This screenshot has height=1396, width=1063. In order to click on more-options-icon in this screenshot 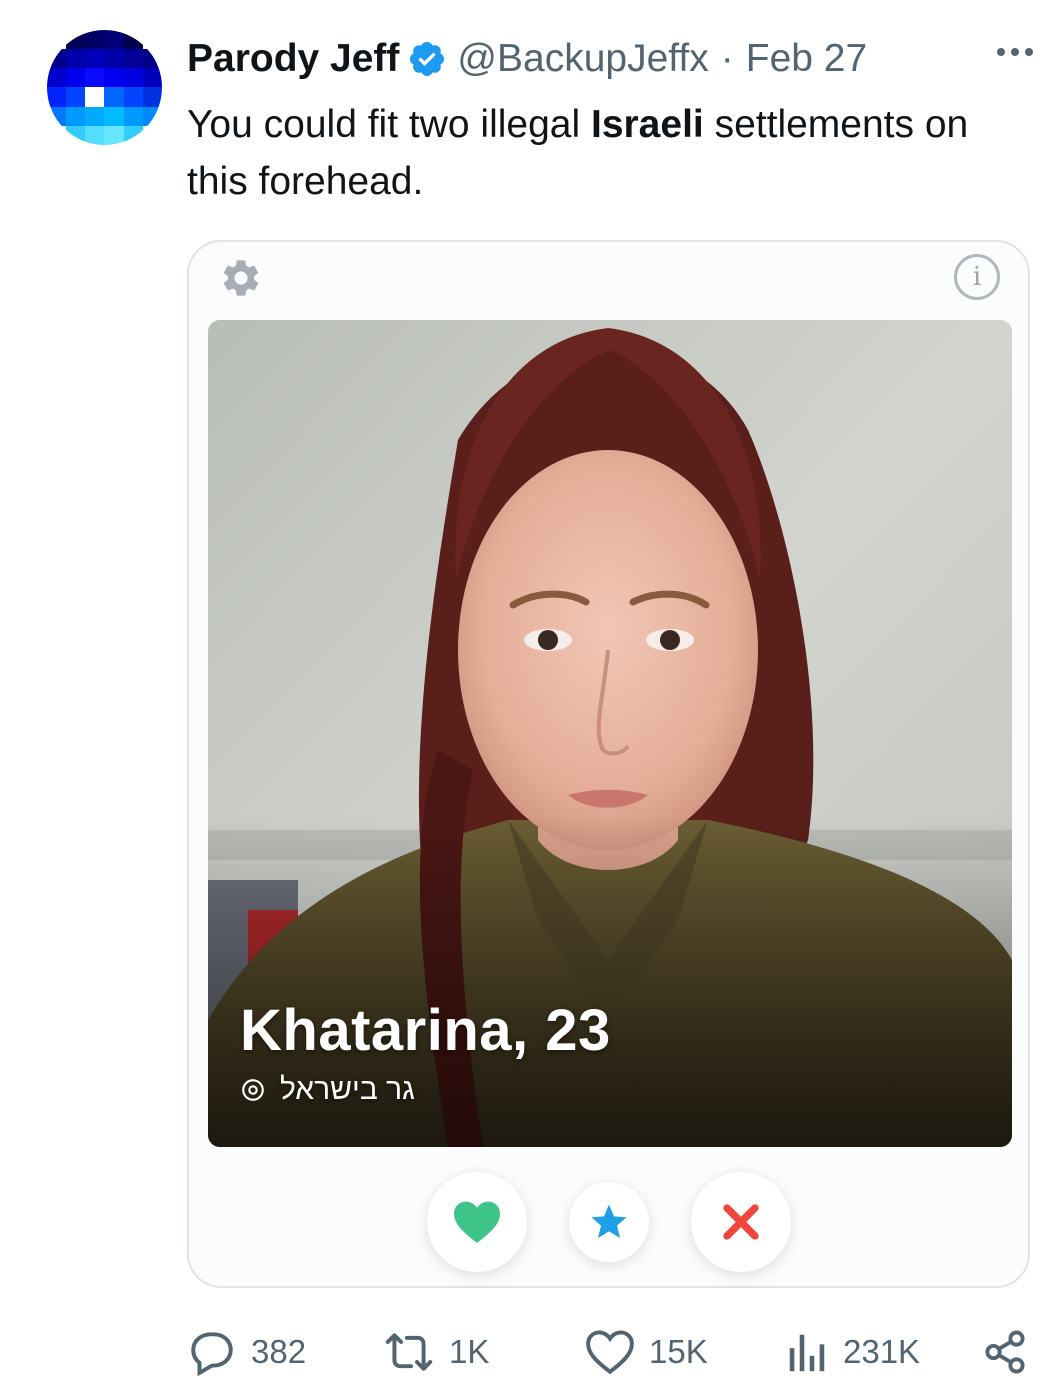, I will do `click(1015, 52)`.